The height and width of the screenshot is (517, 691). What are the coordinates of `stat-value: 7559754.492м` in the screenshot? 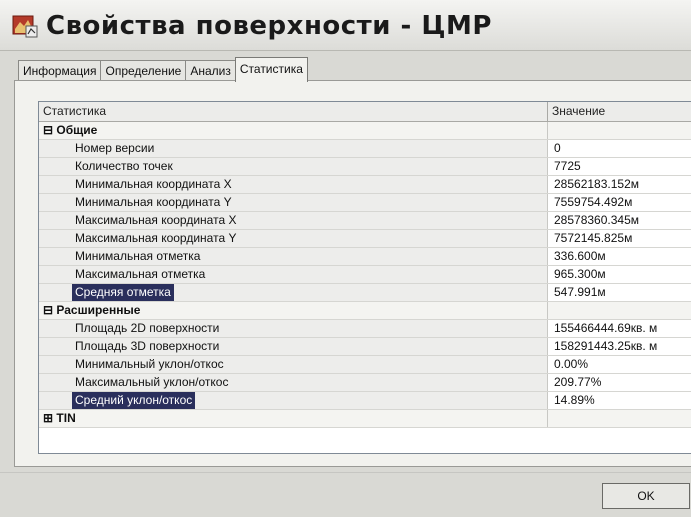 It's located at (619, 202).